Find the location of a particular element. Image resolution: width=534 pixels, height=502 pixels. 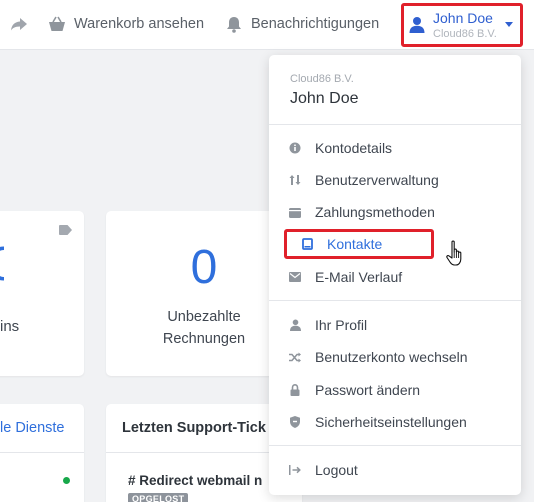

services-card is located at coordinates (42, 453).